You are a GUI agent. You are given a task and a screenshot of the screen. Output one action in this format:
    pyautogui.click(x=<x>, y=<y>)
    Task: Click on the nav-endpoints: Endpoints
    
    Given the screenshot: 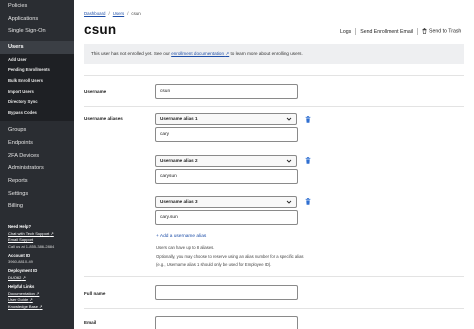 What is the action you would take?
    pyautogui.click(x=37, y=143)
    